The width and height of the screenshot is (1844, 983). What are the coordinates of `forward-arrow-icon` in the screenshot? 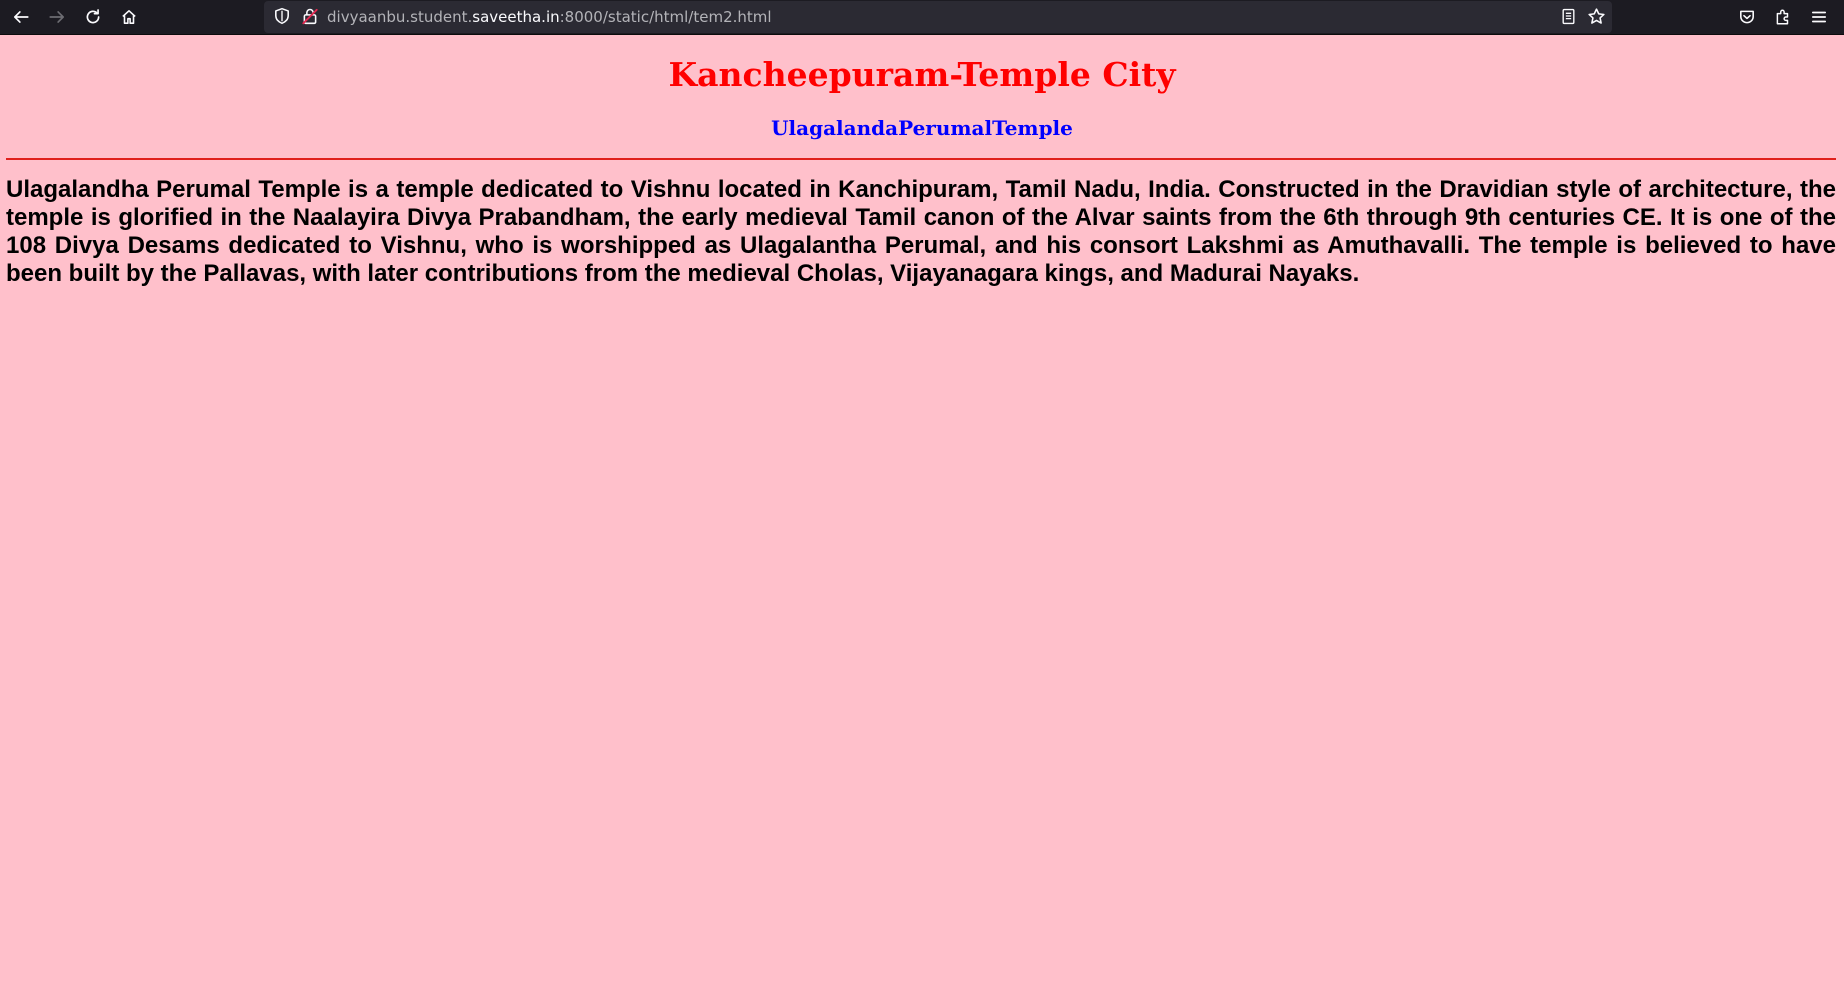 It's located at (57, 17).